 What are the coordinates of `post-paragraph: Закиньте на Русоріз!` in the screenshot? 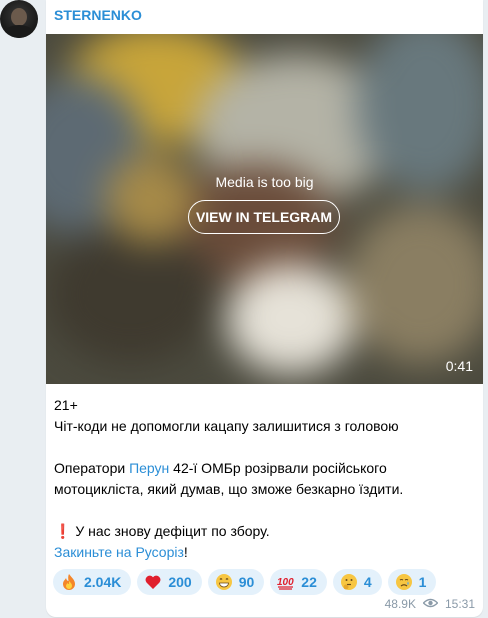 It's located at (264, 552).